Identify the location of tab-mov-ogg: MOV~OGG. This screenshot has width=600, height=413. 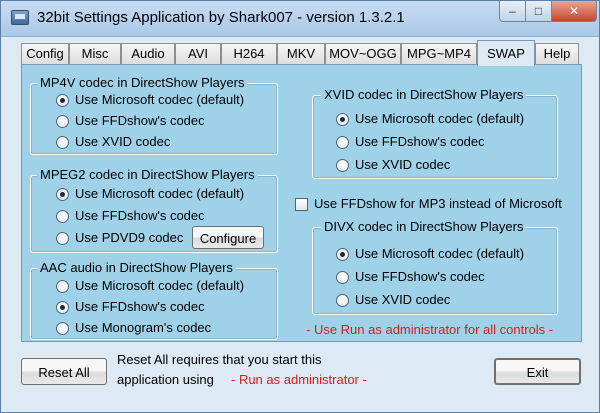
(363, 54).